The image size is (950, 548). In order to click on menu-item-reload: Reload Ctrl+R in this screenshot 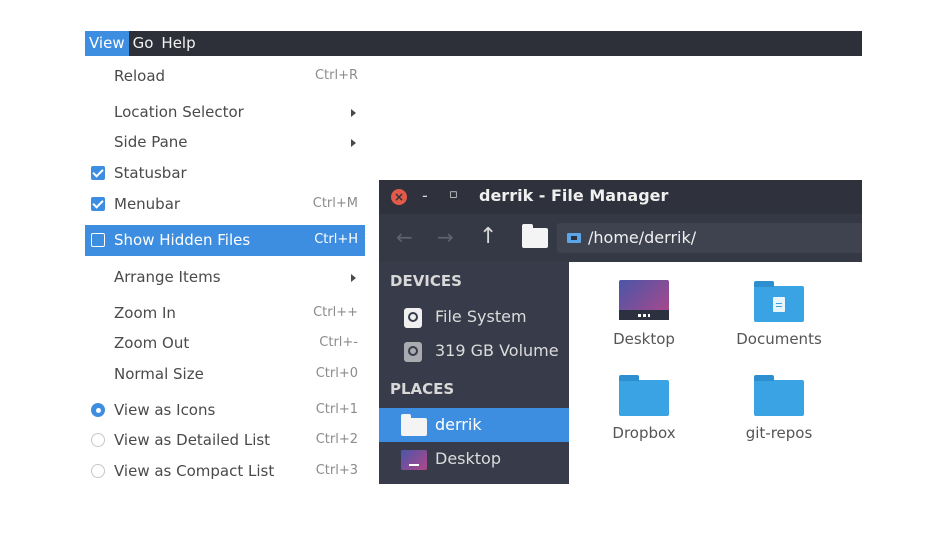, I will do `click(225, 76)`.